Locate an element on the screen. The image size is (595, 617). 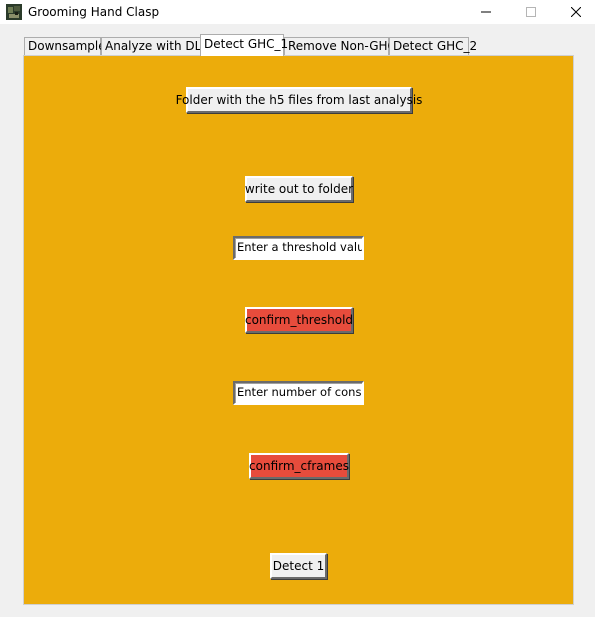
confirm-cframes-button: confirm_cframes is located at coordinates (299, 466).